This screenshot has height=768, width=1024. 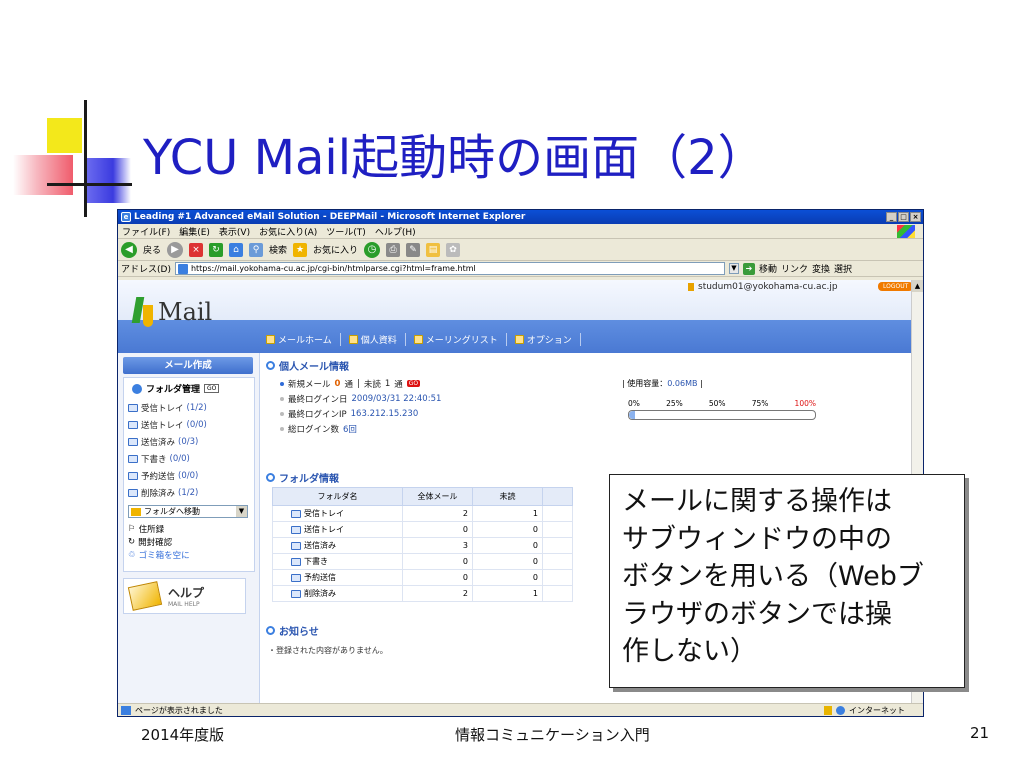 What do you see at coordinates (453, 249) in the screenshot?
I see `messenger-icon: ✿` at bounding box center [453, 249].